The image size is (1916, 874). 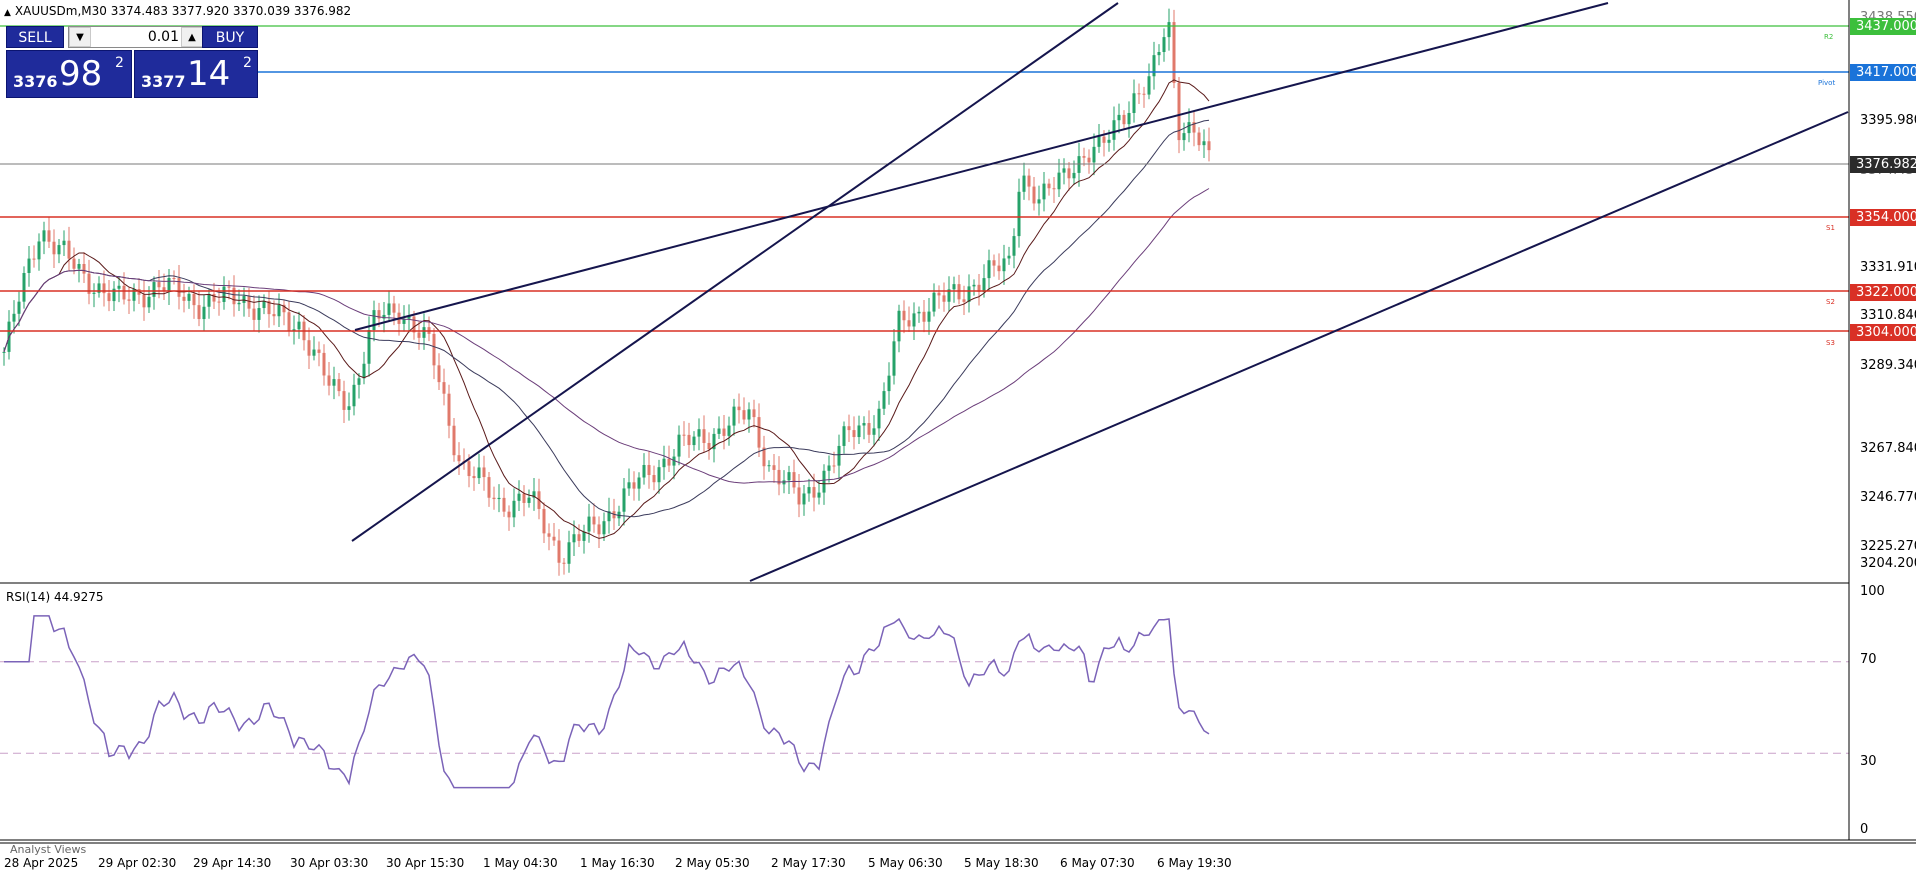 I want to click on price-tick: 3225.270, so click(x=1888, y=546).